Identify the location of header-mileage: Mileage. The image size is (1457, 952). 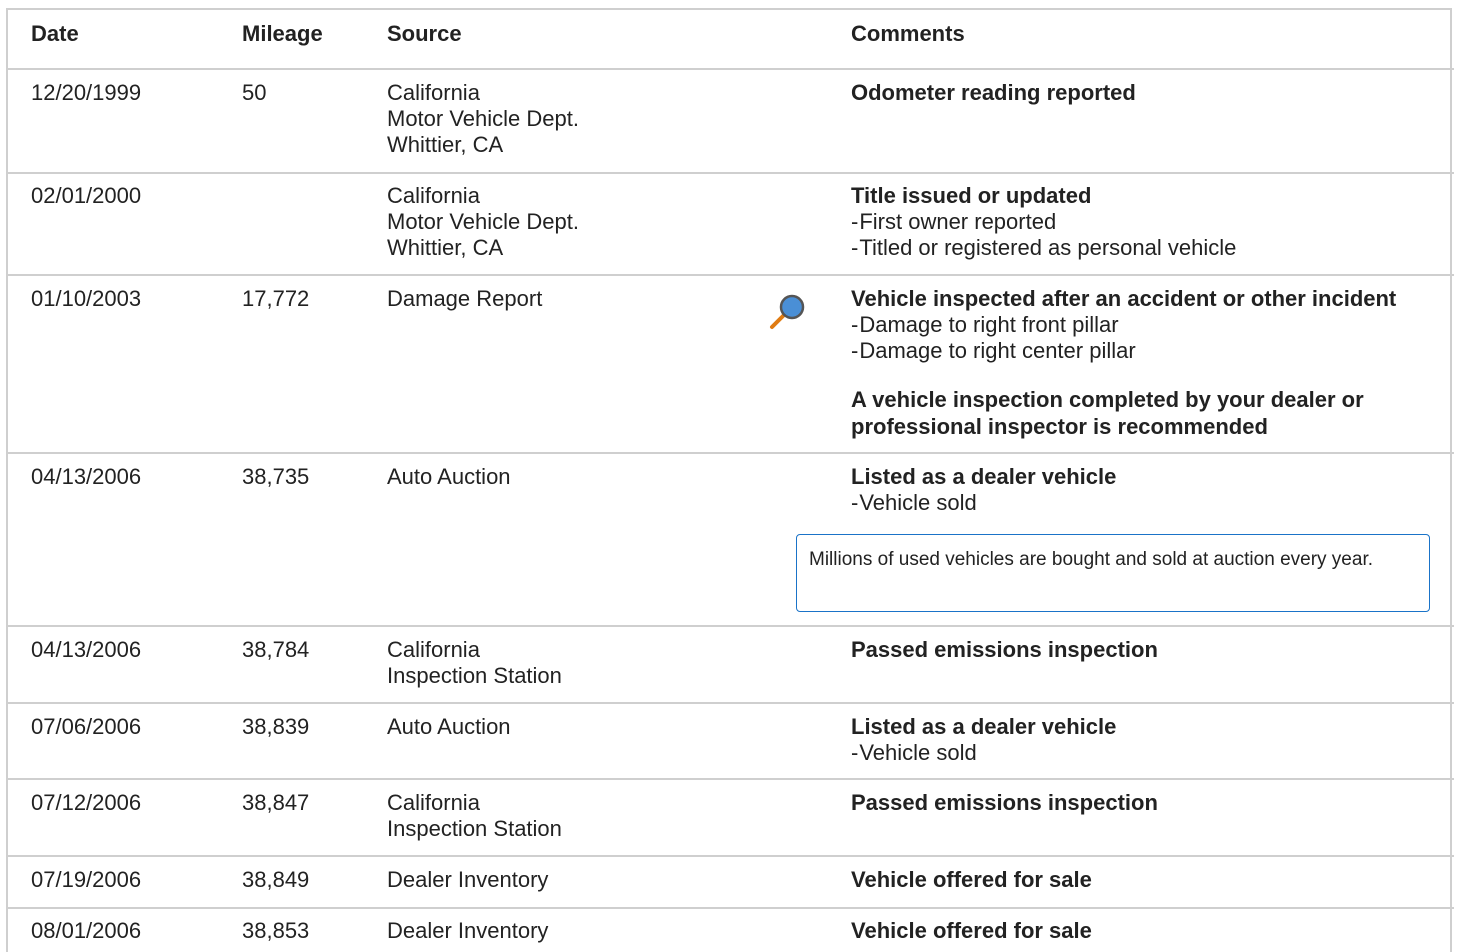
(282, 33).